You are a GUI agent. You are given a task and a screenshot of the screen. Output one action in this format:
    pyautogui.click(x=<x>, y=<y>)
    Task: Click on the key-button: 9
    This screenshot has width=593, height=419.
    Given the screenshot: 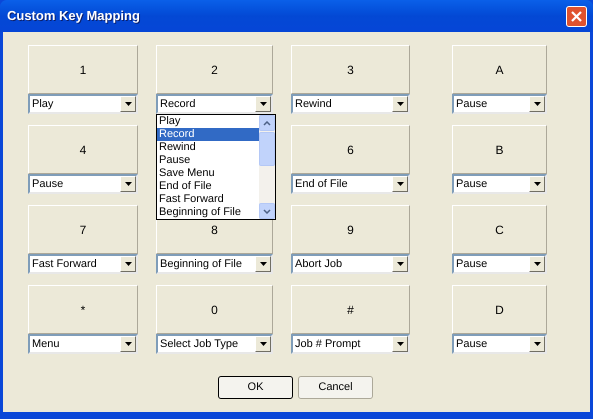 What is the action you would take?
    pyautogui.click(x=350, y=229)
    